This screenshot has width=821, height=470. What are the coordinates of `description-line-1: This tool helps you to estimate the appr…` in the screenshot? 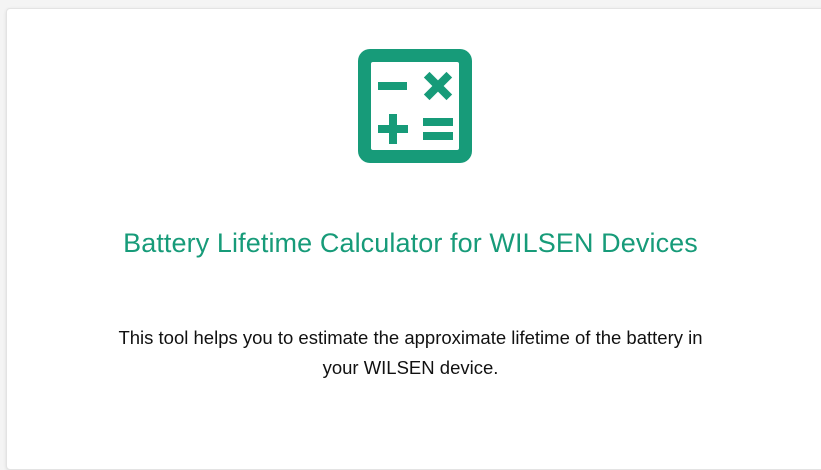 It's located at (410, 337).